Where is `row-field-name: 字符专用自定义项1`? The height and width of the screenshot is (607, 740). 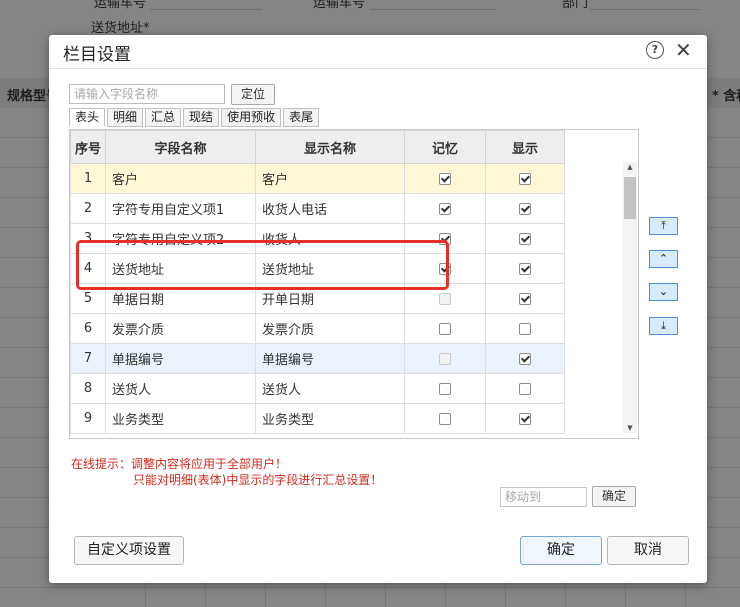
row-field-name: 字符专用自定义项1 is located at coordinates (180, 208).